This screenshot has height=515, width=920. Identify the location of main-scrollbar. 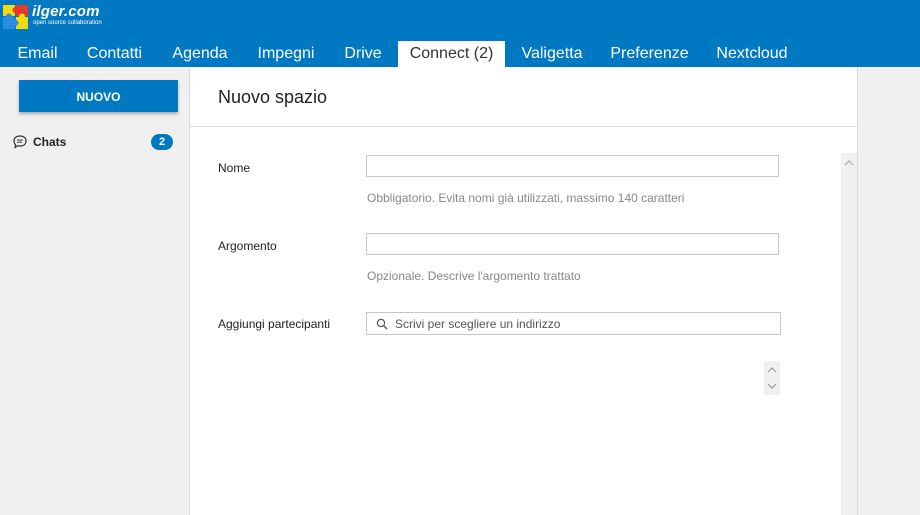
(849, 334).